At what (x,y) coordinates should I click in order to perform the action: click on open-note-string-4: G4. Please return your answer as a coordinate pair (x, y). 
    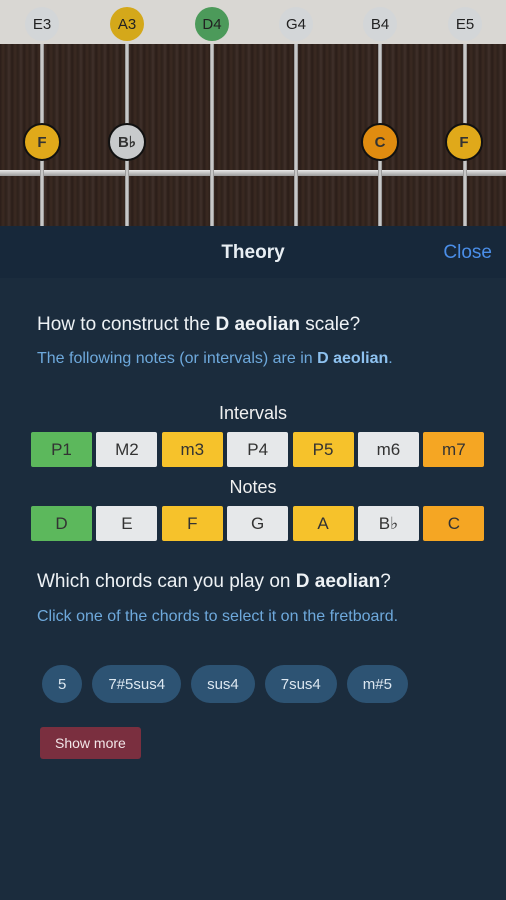
    Looking at the image, I should click on (296, 24).